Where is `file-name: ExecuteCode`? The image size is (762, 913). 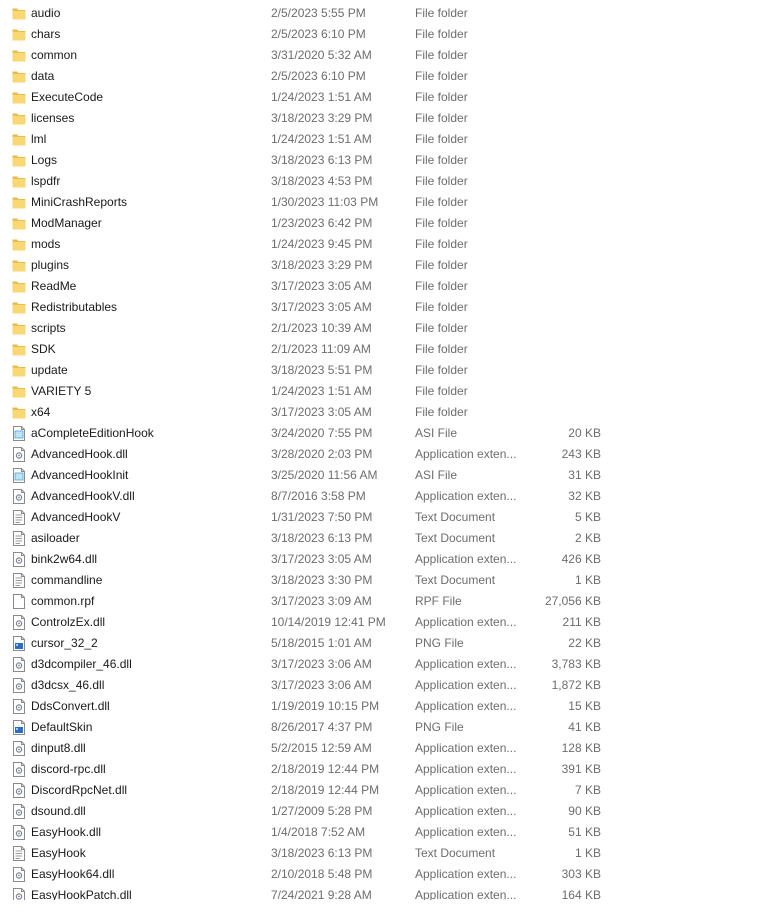
file-name: ExecuteCode is located at coordinates (67, 97).